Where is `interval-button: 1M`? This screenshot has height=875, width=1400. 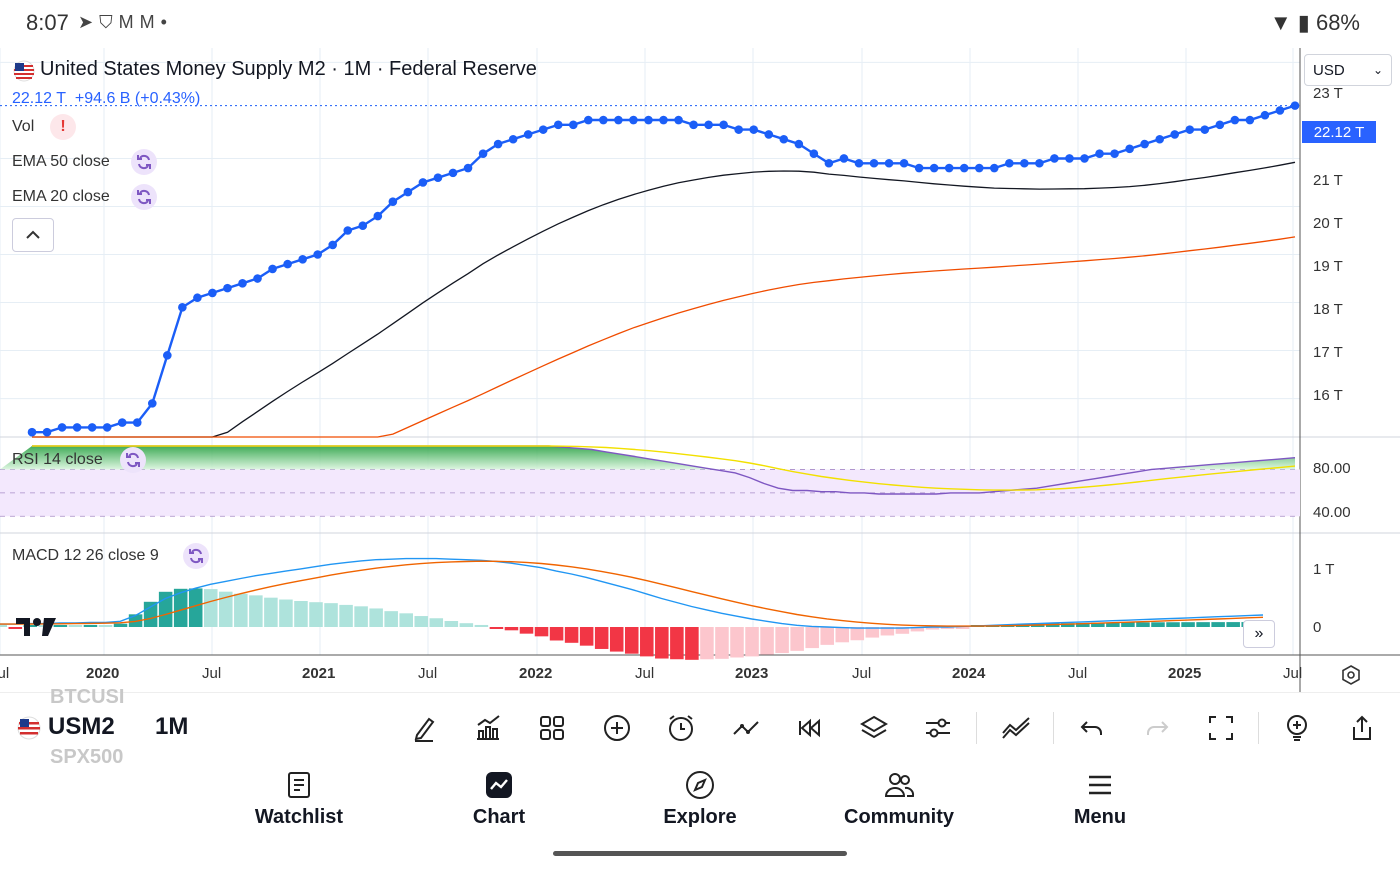
interval-button: 1M is located at coordinates (171, 727).